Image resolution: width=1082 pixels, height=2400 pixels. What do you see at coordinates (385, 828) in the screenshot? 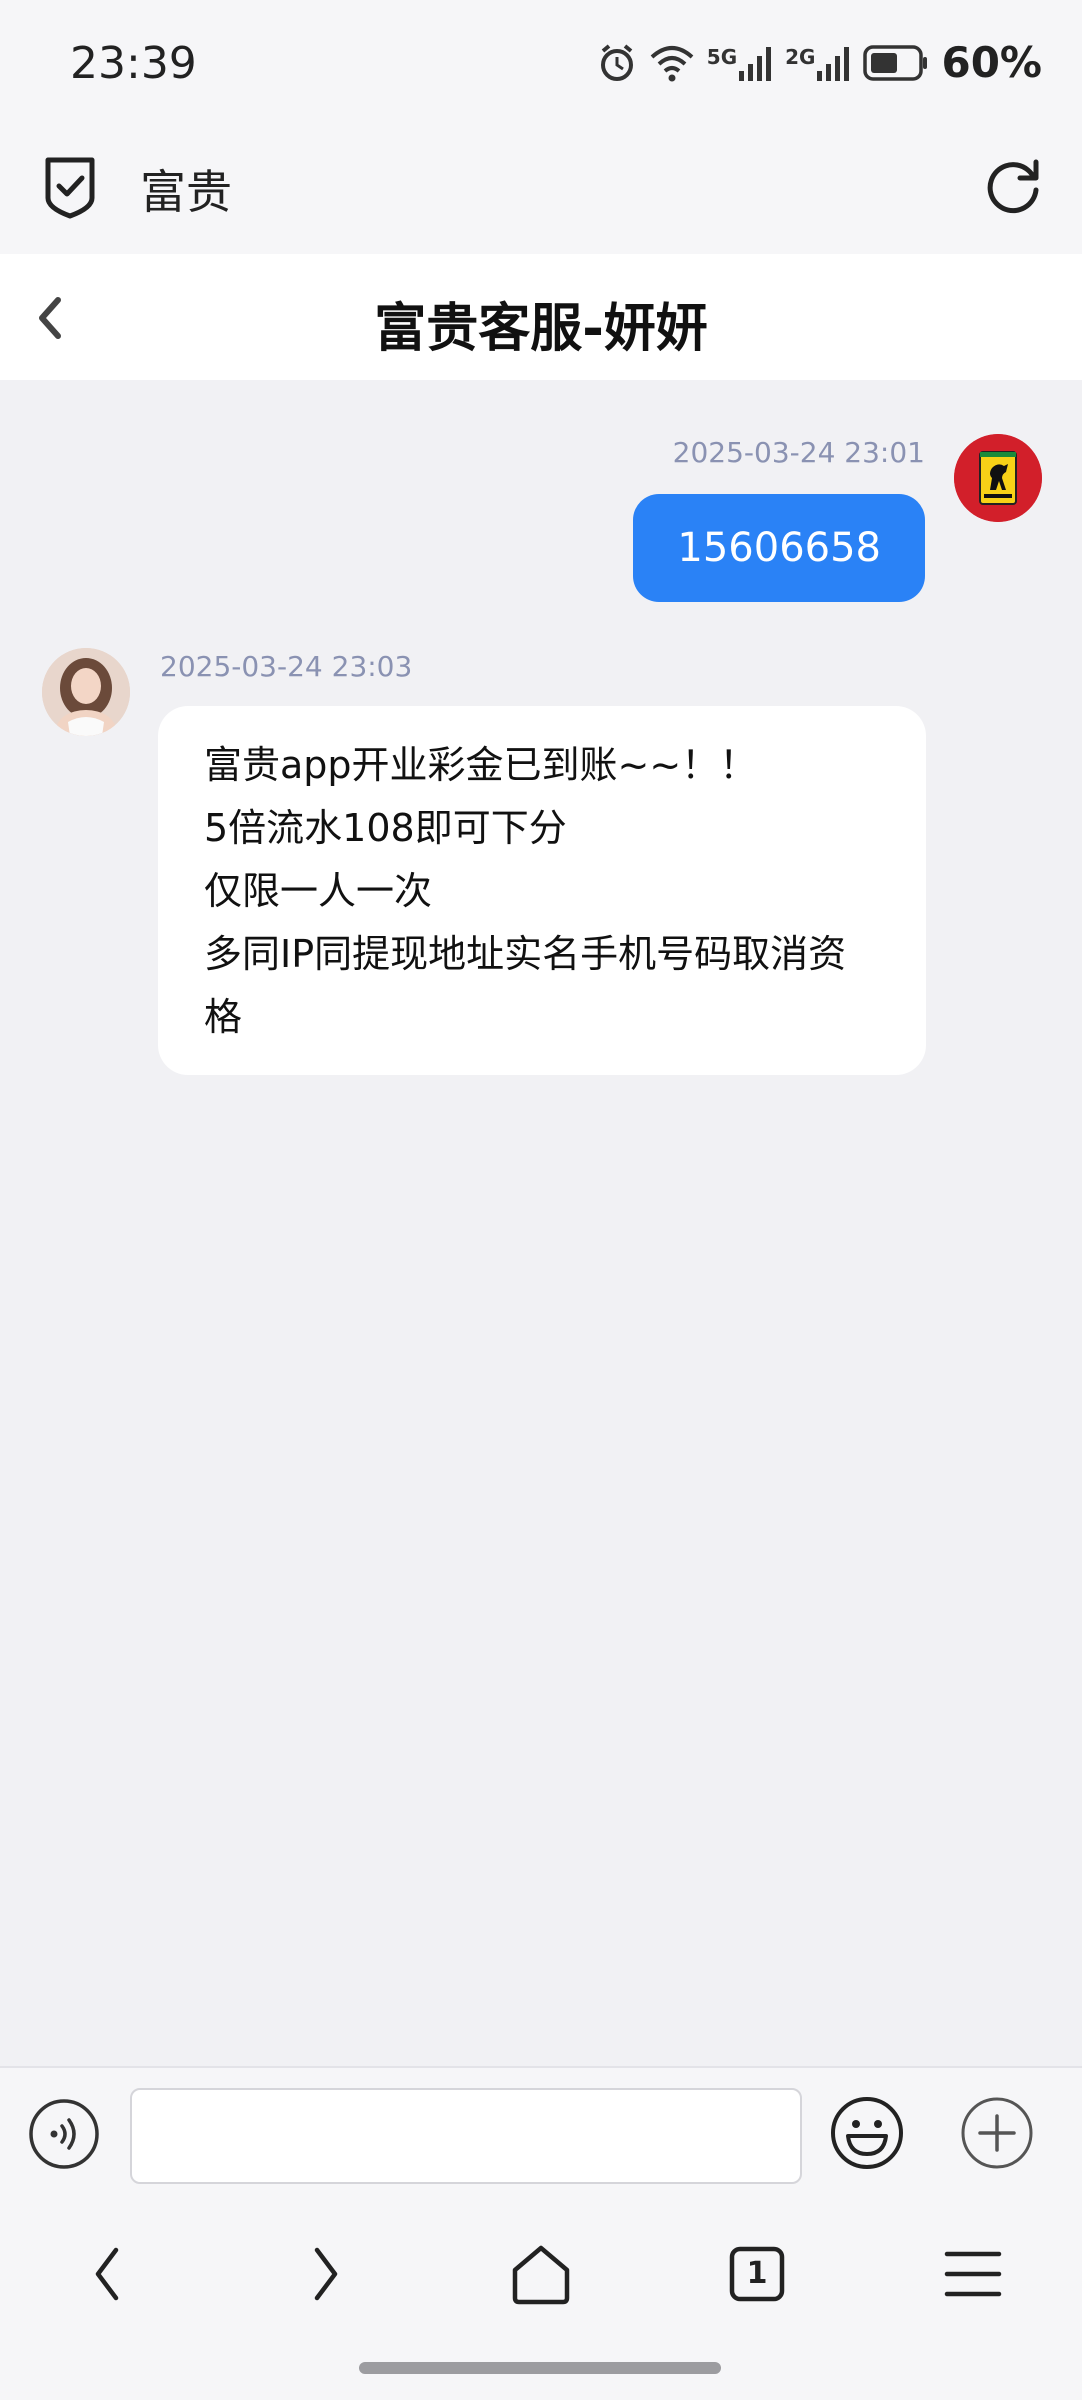
I see `message-line: 5倍流水108即可下分` at bounding box center [385, 828].